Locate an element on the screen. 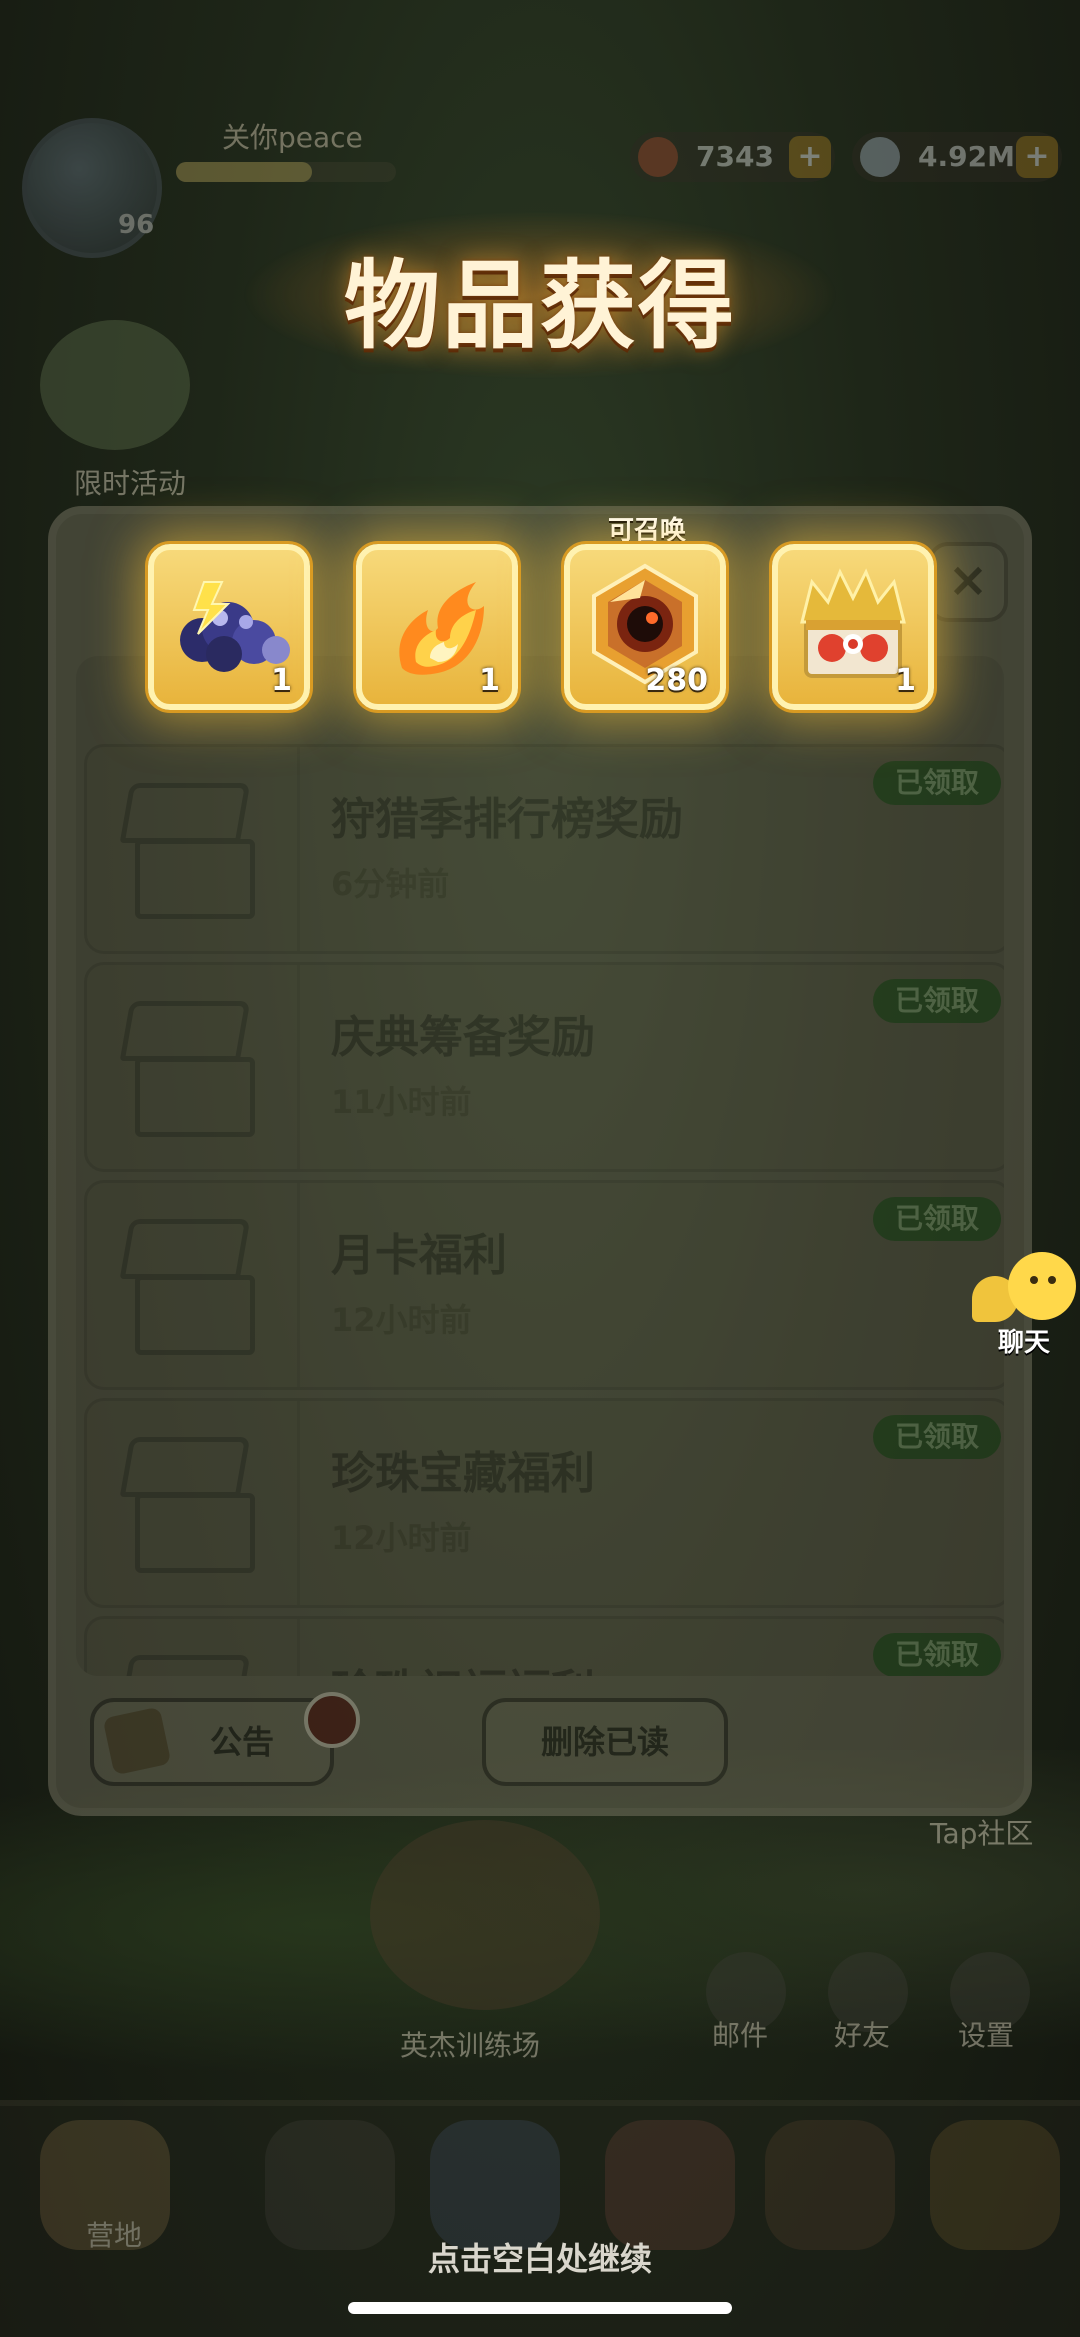 This screenshot has height=2337, width=1080. nav-pet-icon is located at coordinates (670, 2185).